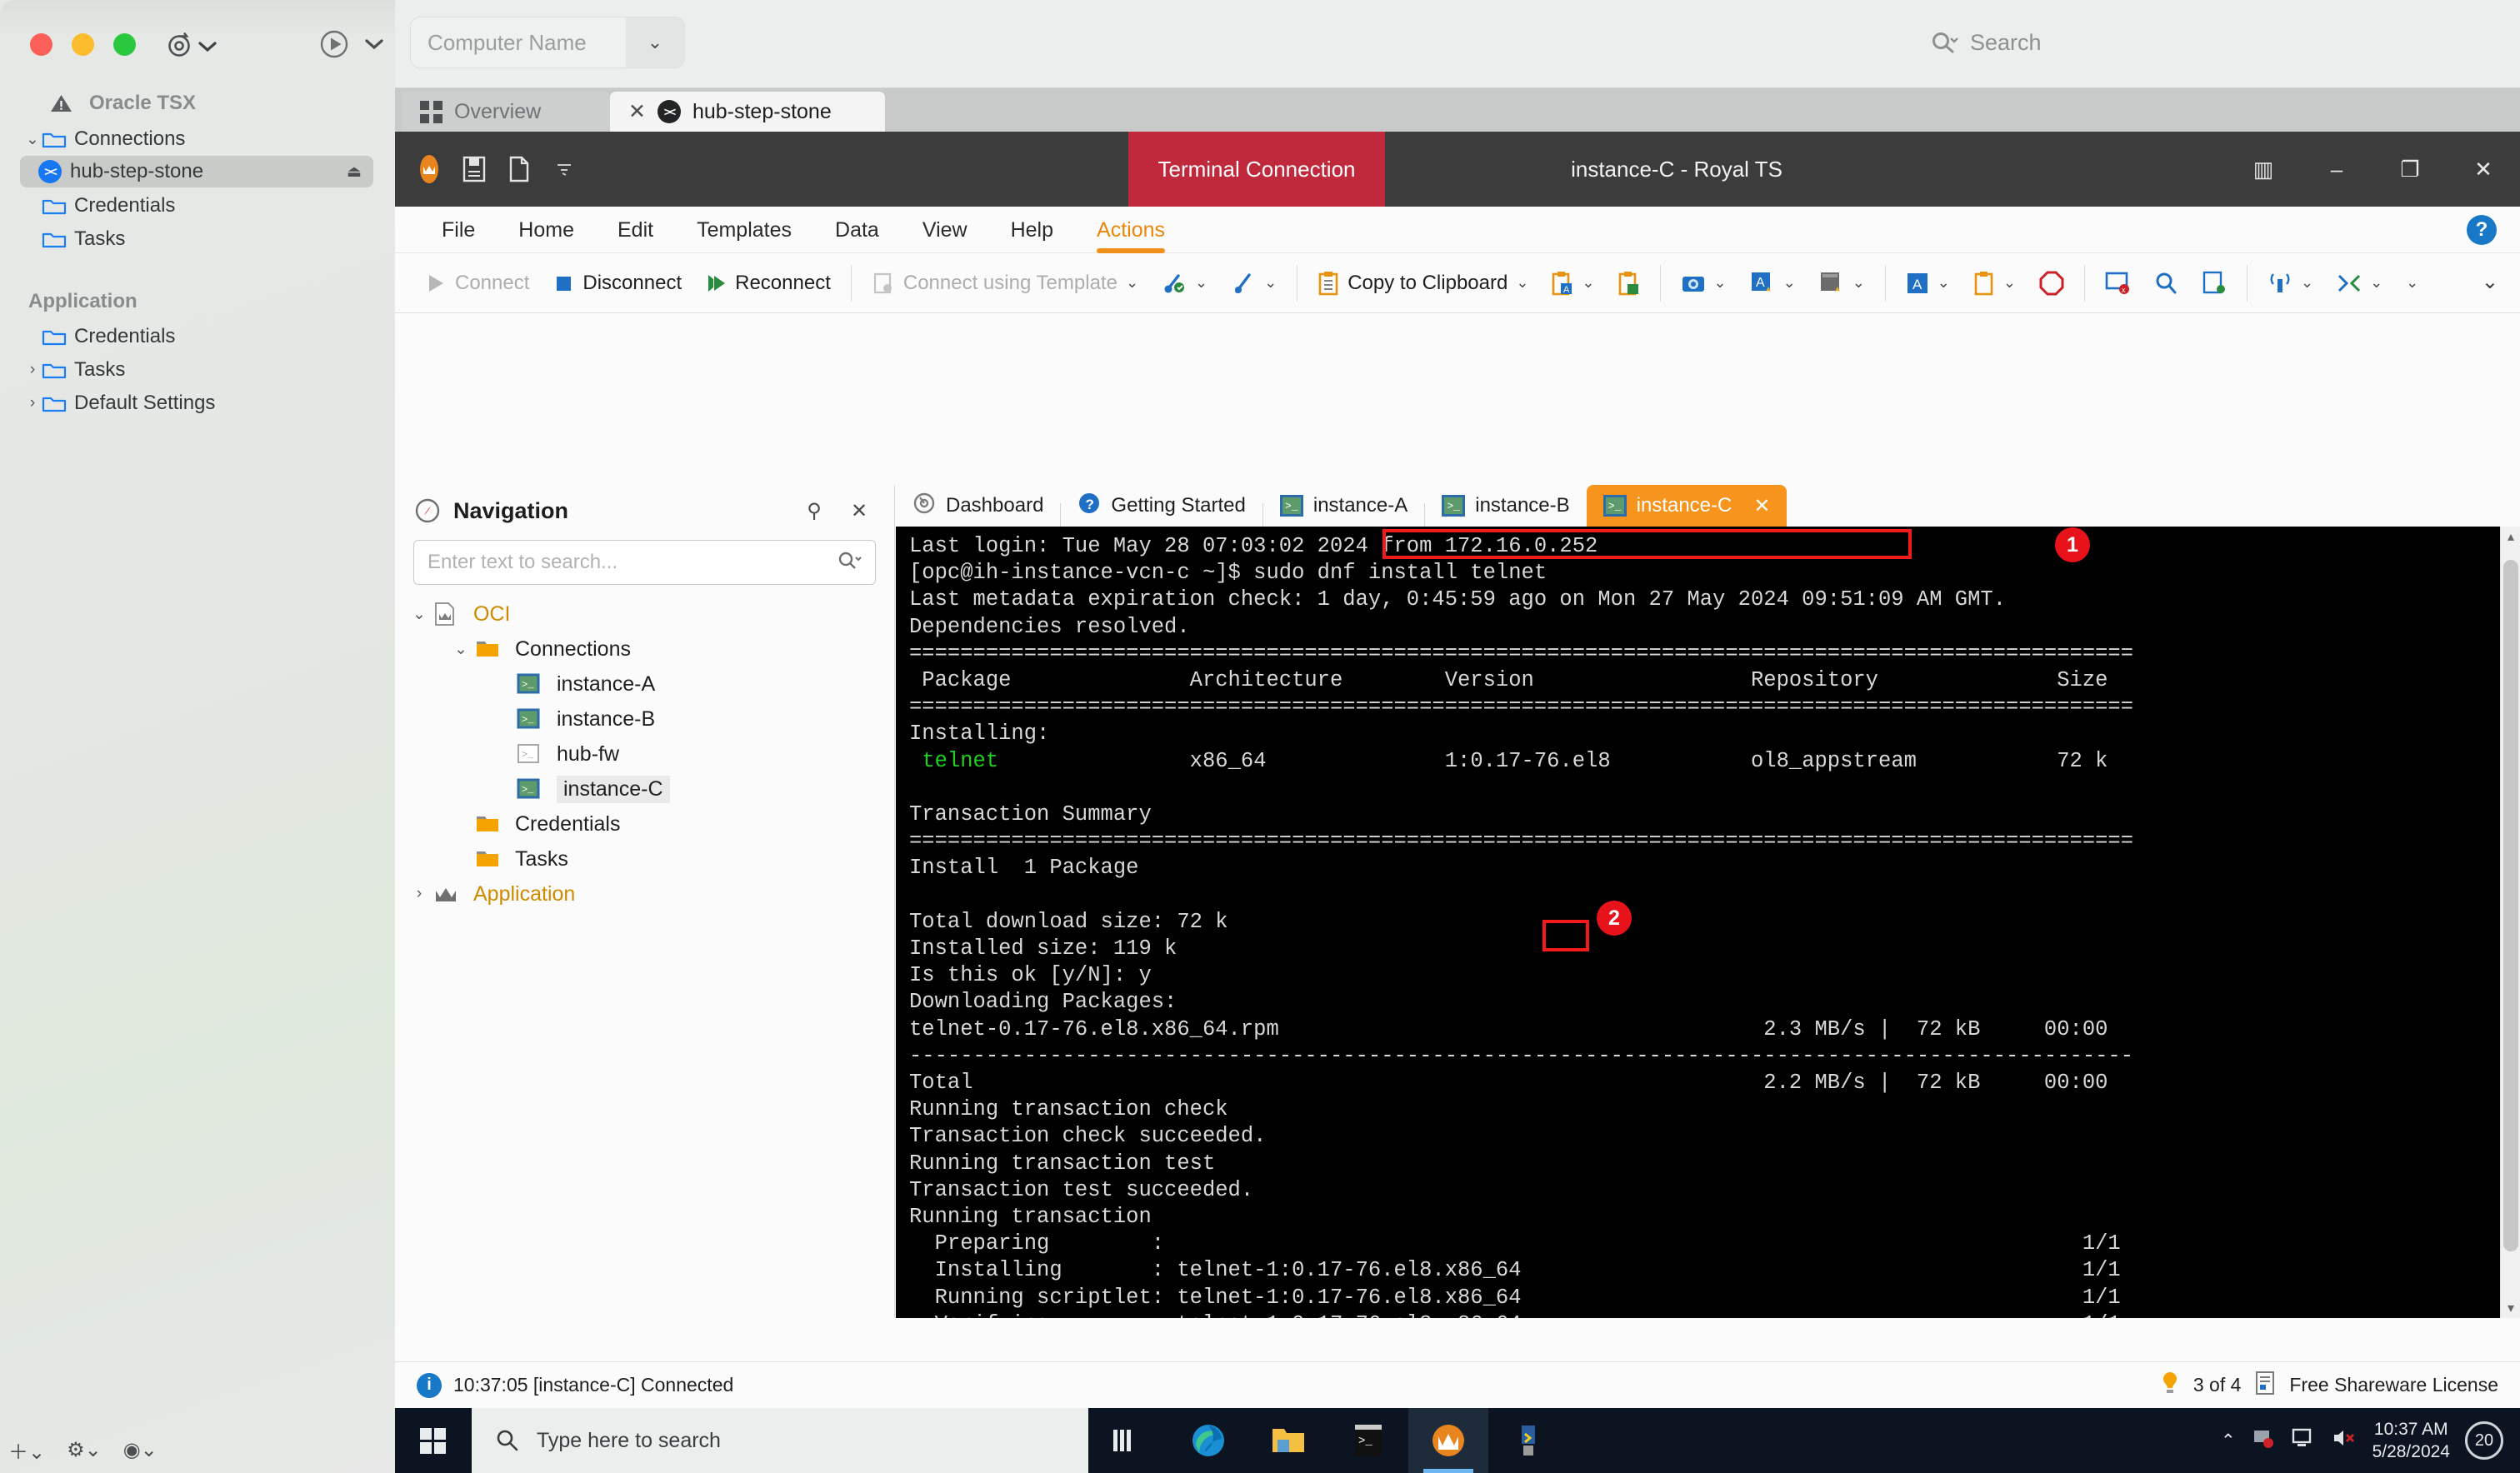 Image resolution: width=2520 pixels, height=1473 pixels. Describe the element at coordinates (814, 511) in the screenshot. I see `pin-icon: ⚲` at that location.